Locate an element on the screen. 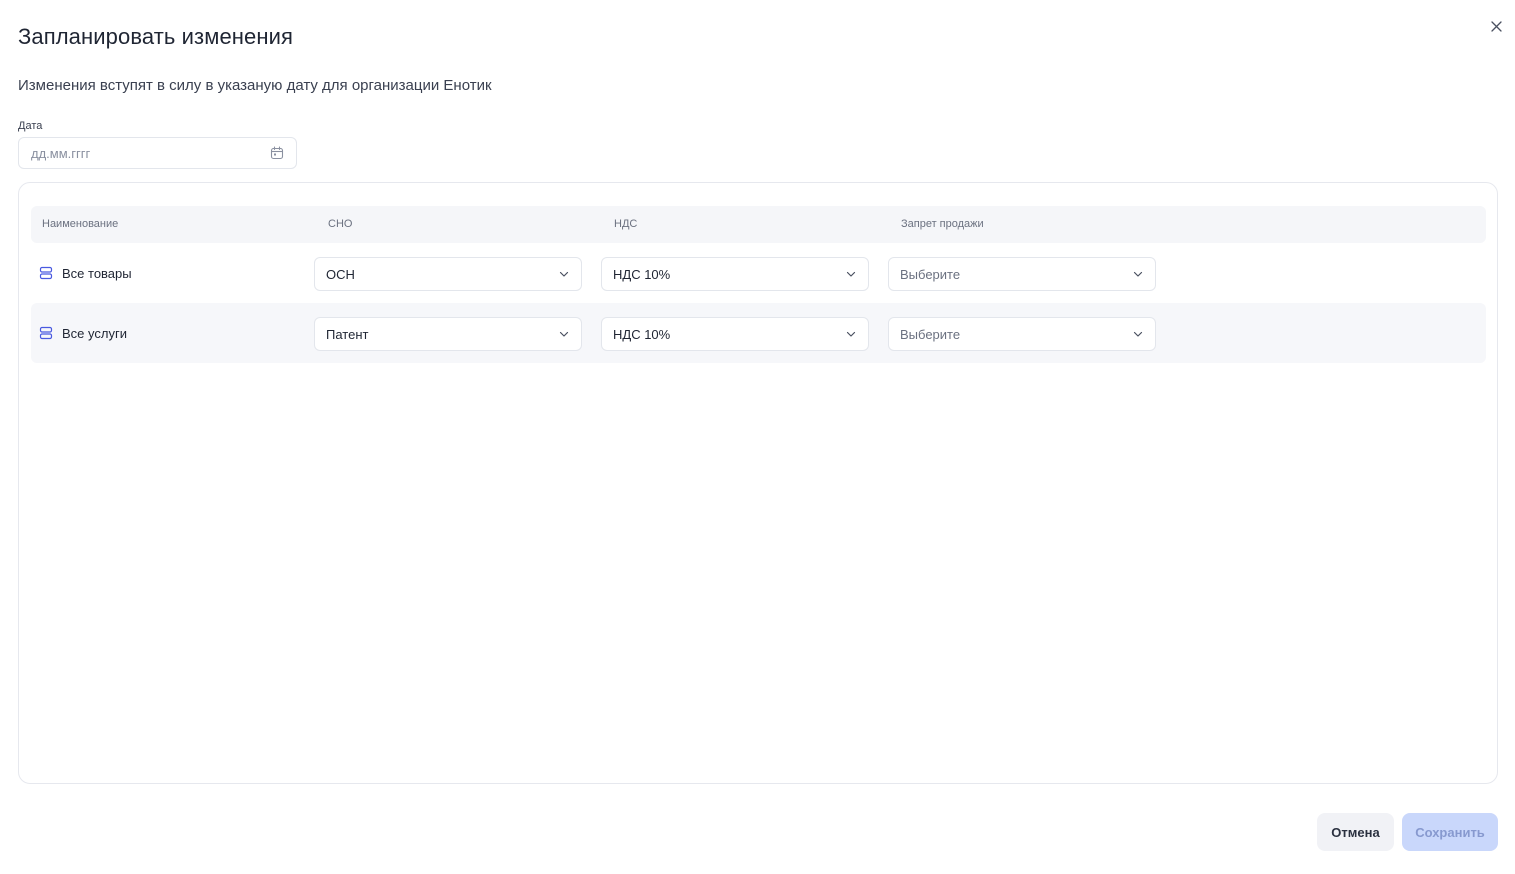 The image size is (1515, 874). date-input is located at coordinates (150, 153).